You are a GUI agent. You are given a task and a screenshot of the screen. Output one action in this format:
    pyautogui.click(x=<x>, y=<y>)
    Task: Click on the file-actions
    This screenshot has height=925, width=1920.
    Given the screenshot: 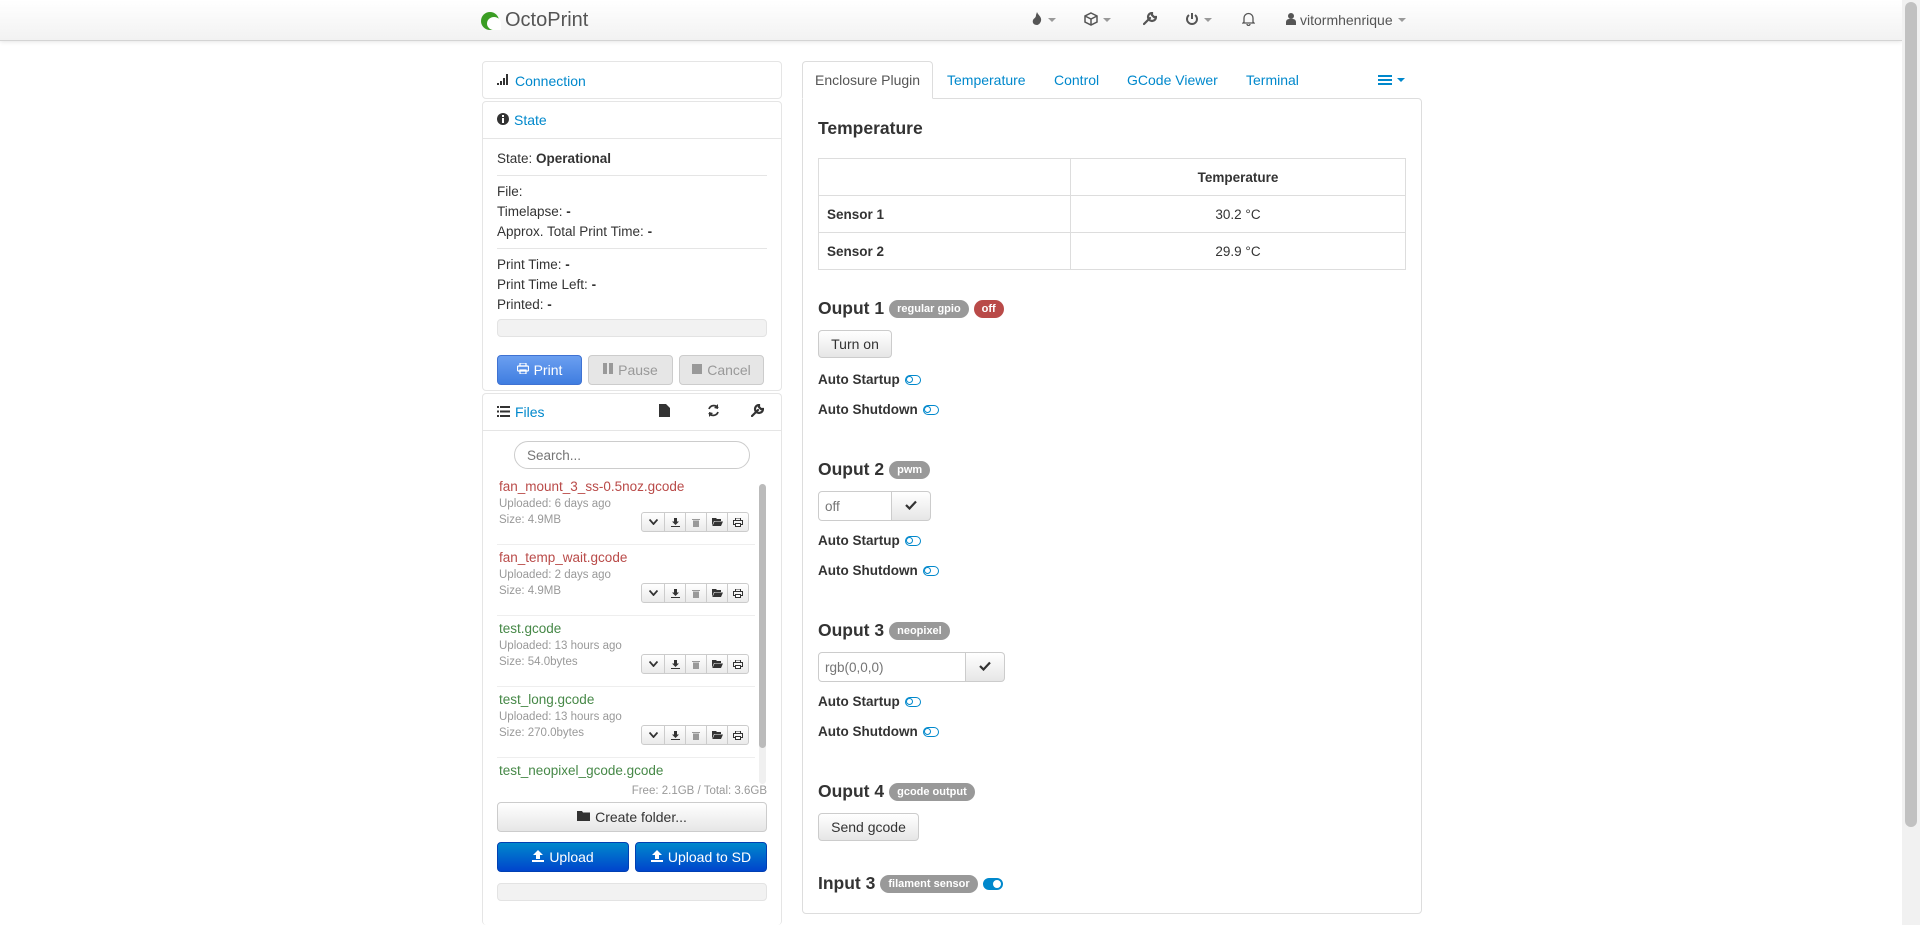 What is the action you would take?
    pyautogui.click(x=695, y=593)
    